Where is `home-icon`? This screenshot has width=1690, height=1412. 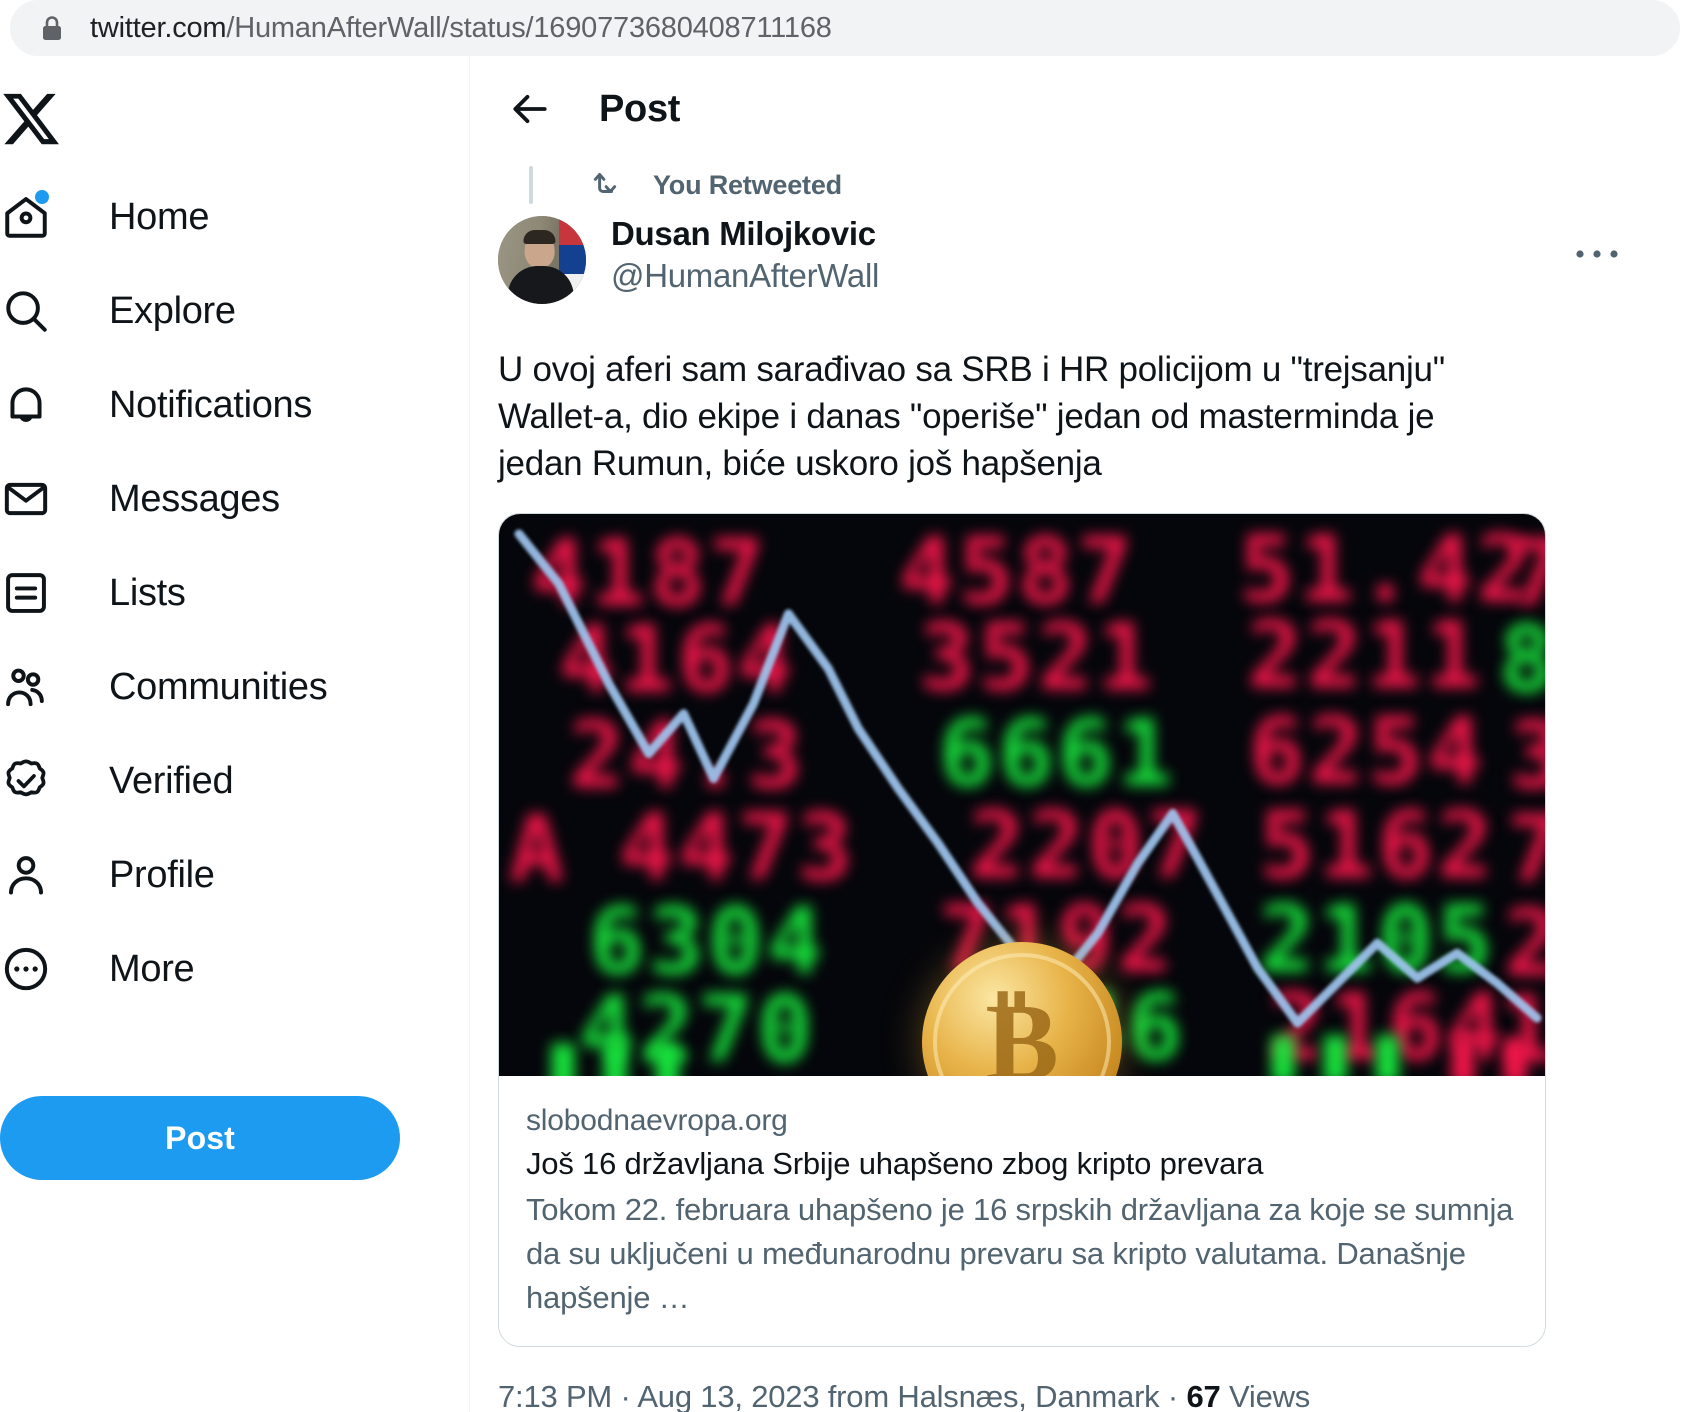
home-icon is located at coordinates (28, 216).